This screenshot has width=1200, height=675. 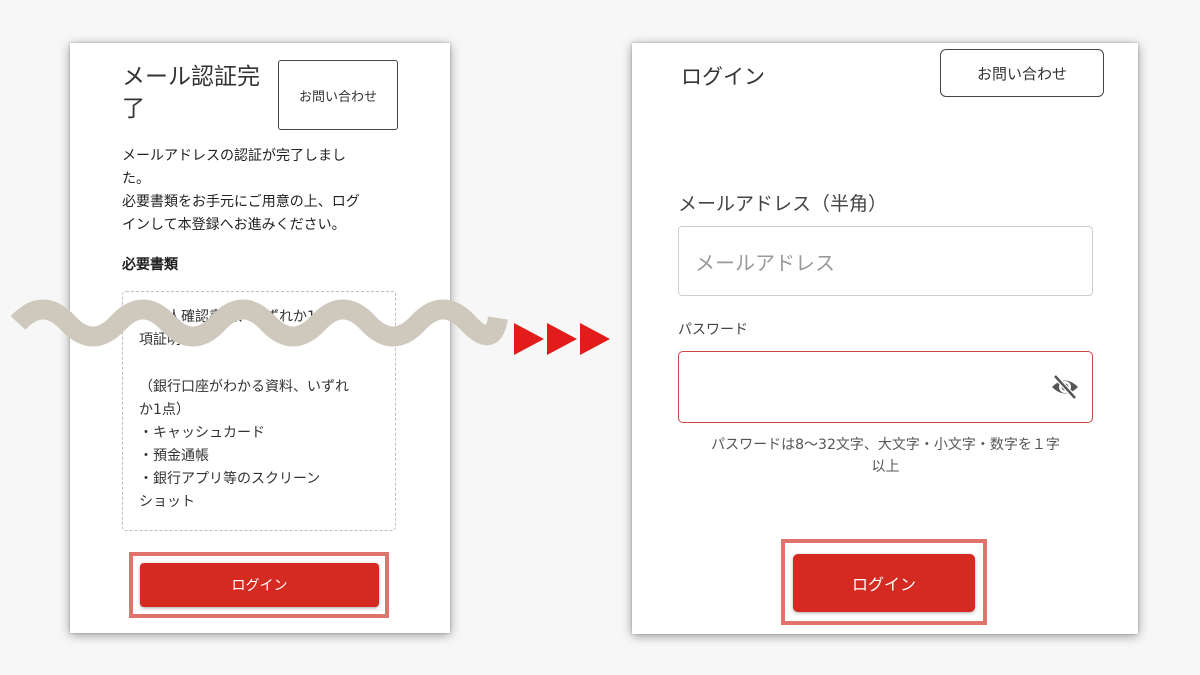 What do you see at coordinates (191, 93) in the screenshot?
I see `page-title: メール認証完 了` at bounding box center [191, 93].